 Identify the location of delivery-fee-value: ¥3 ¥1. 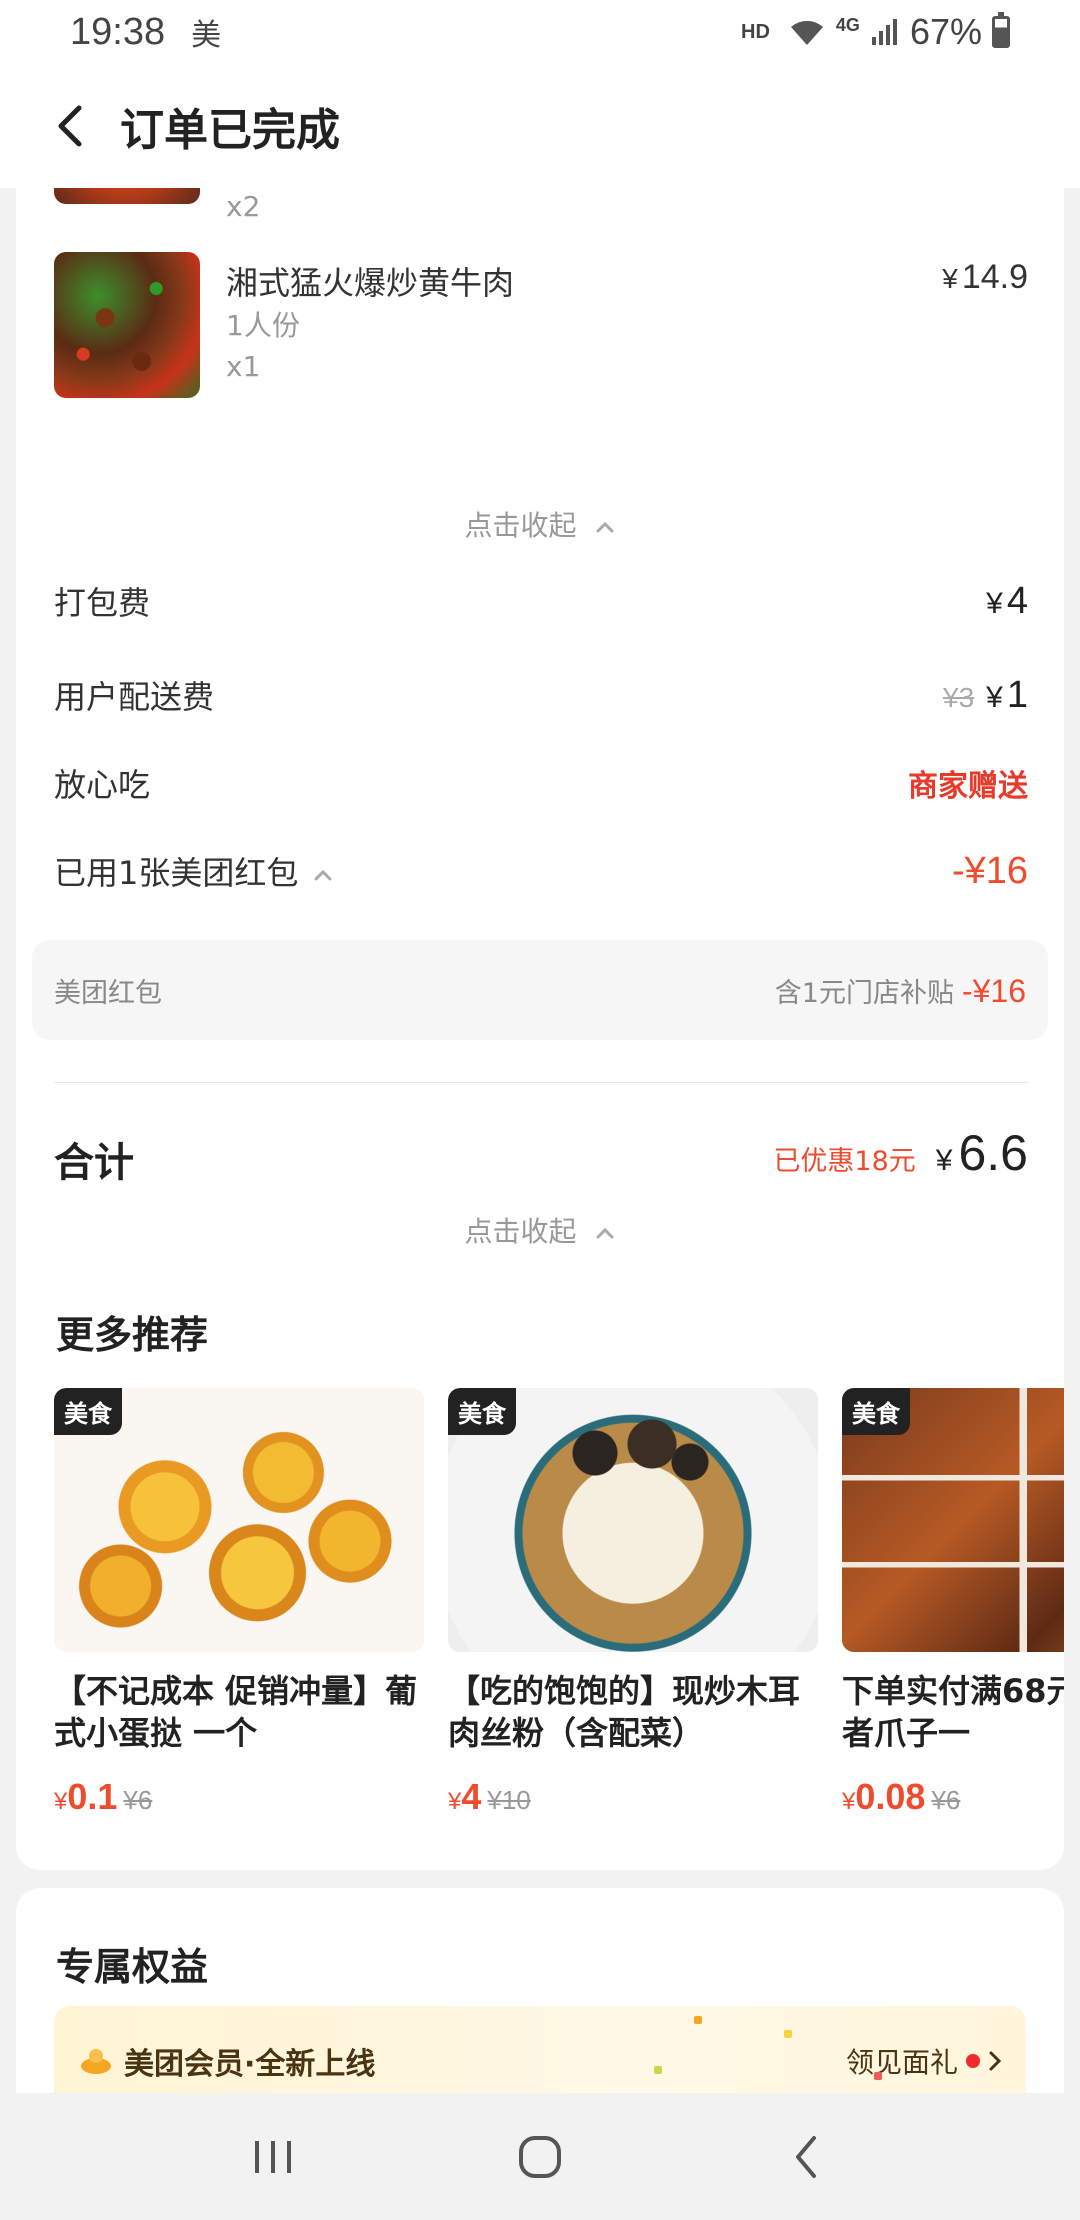
(985, 695).